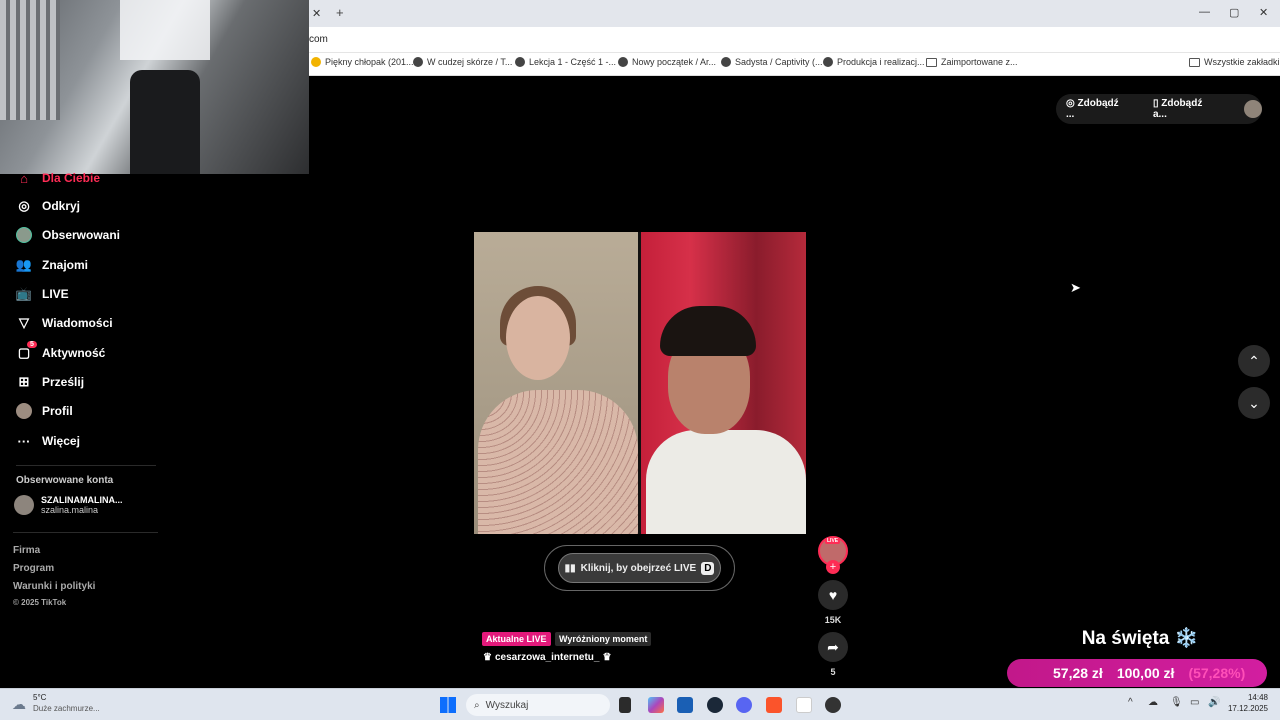  I want to click on notepad-icon, so click(804, 705).